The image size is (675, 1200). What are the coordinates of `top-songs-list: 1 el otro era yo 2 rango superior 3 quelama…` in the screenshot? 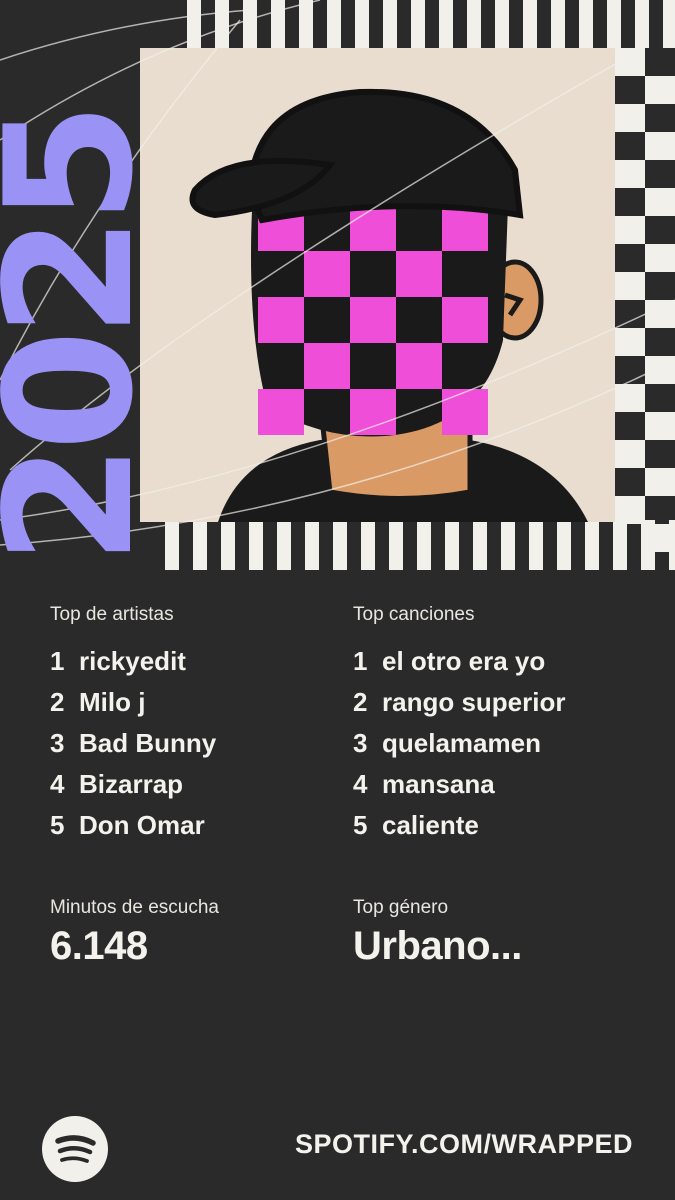 It's located at (503, 743).